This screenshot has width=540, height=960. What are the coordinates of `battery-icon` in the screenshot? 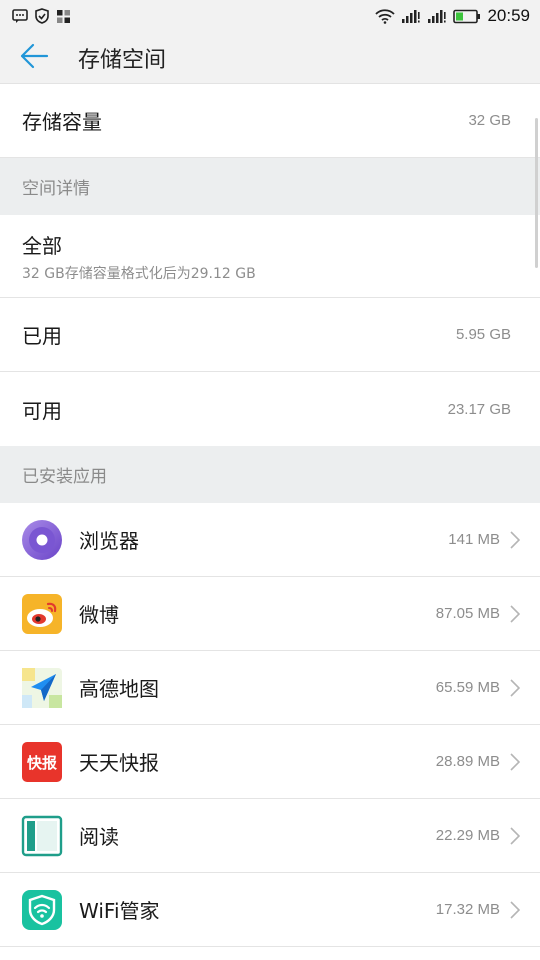 It's located at (467, 16).